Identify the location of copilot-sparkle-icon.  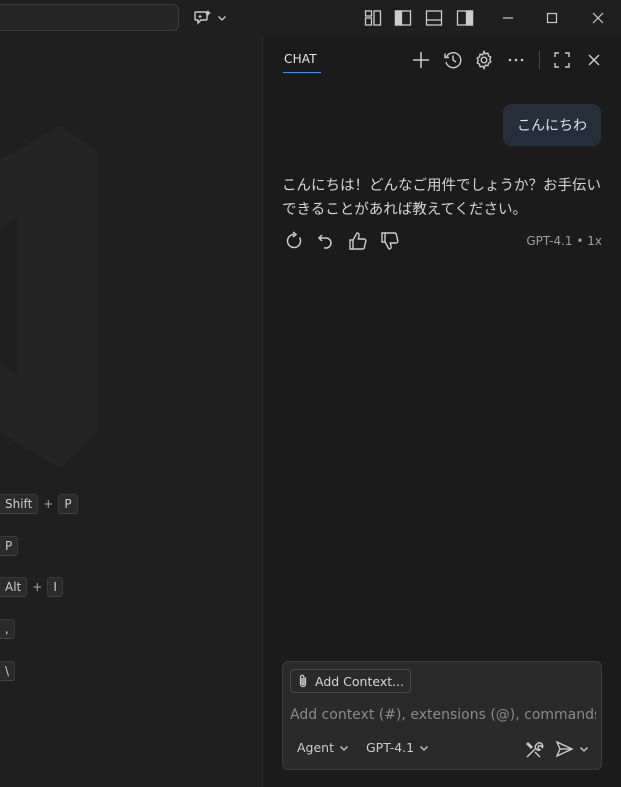
(202, 17).